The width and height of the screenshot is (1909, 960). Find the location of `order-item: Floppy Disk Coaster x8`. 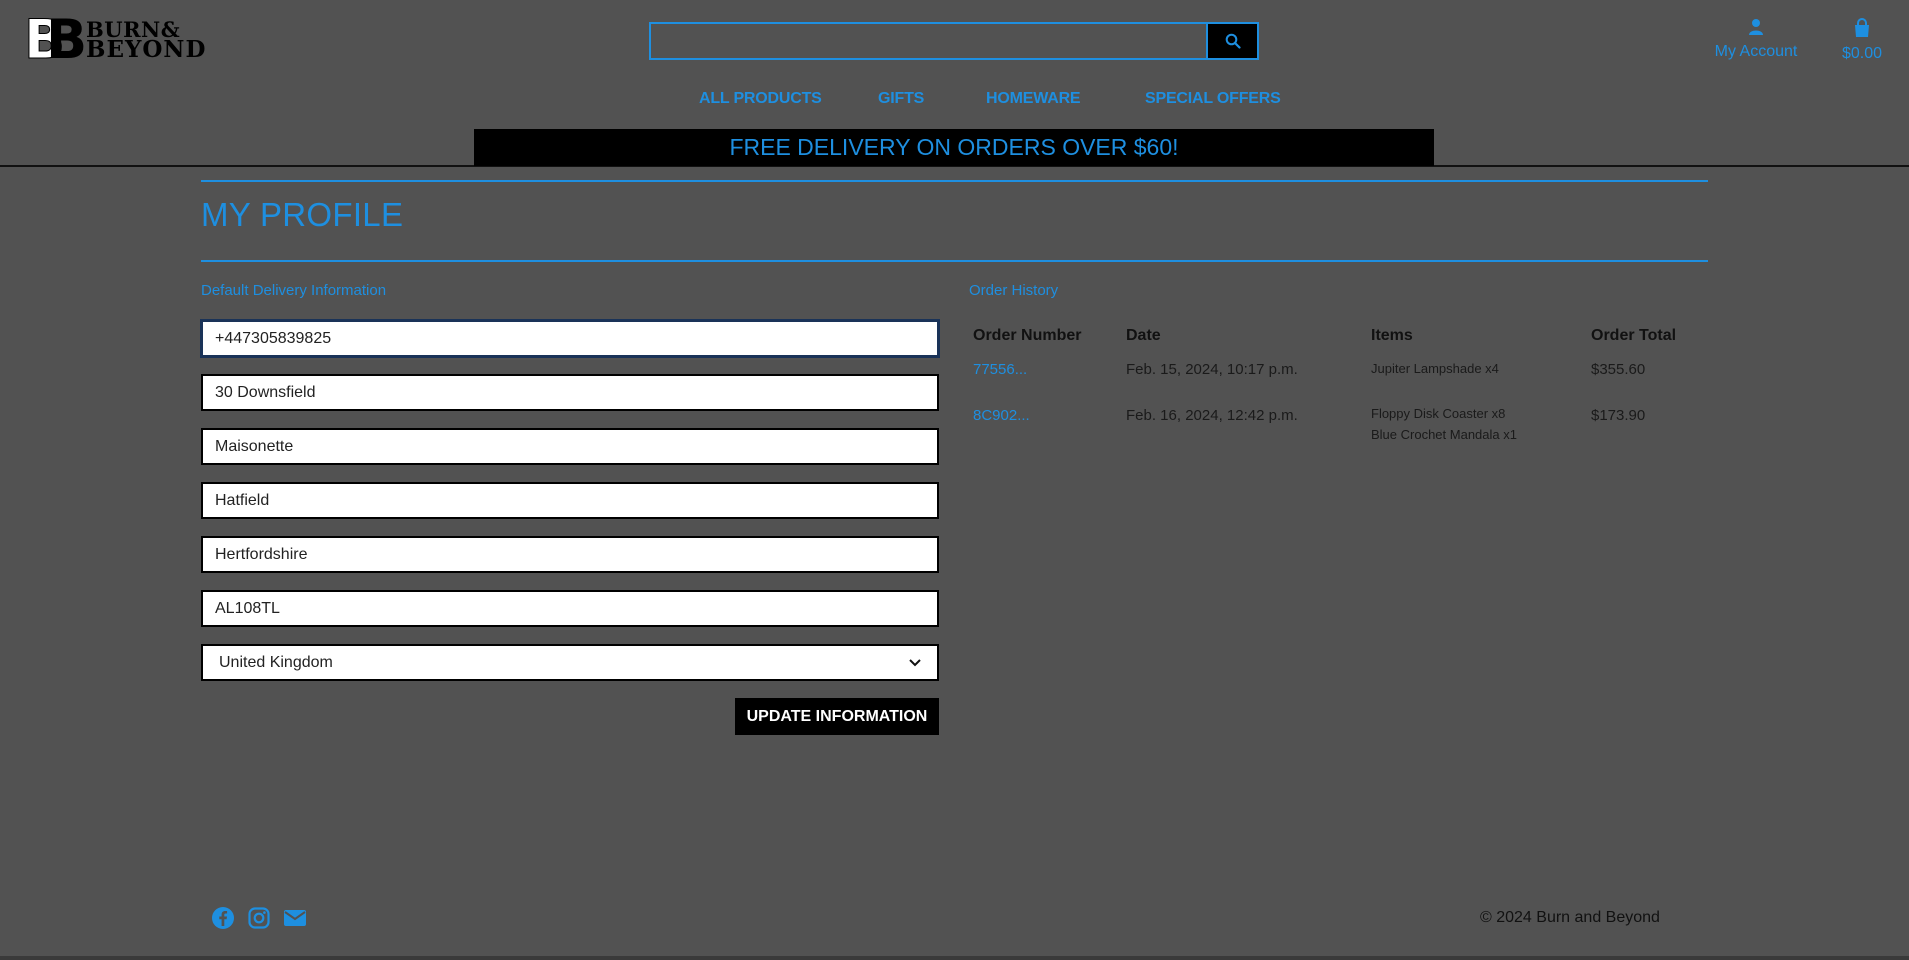

order-item: Floppy Disk Coaster x8 is located at coordinates (1438, 413).